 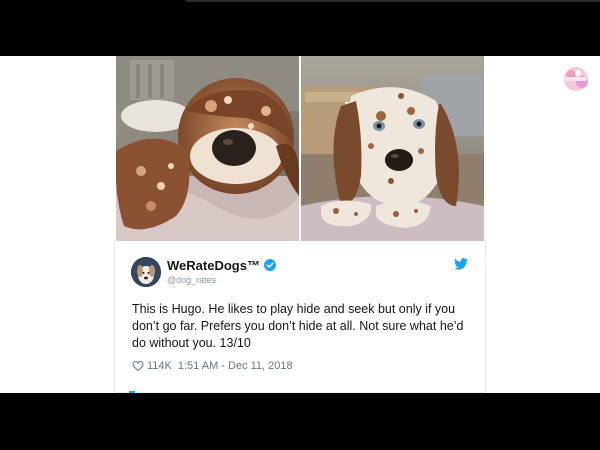 What do you see at coordinates (269, 265) in the screenshot?
I see `verified-badge-icon` at bounding box center [269, 265].